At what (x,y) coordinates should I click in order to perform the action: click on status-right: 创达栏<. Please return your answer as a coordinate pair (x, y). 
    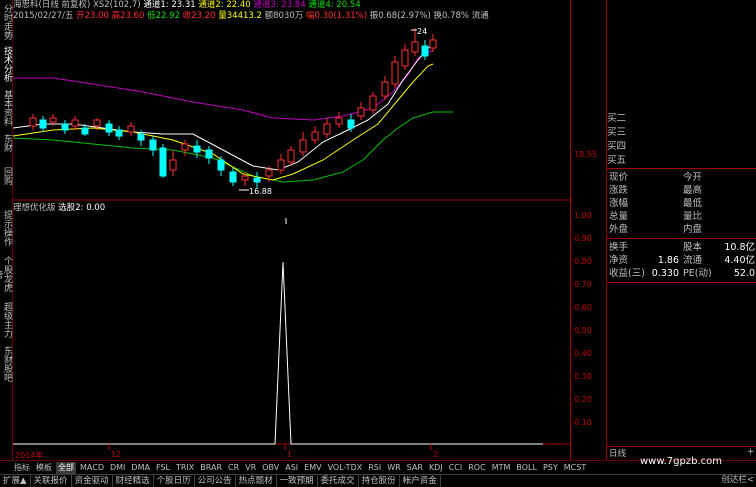
    Looking at the image, I should click on (737, 480).